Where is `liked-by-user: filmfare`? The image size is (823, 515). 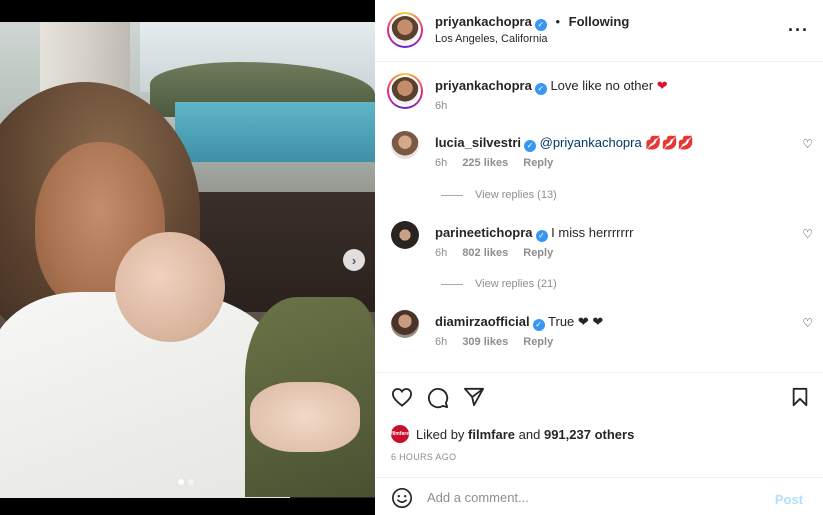 liked-by-user: filmfare is located at coordinates (491, 434).